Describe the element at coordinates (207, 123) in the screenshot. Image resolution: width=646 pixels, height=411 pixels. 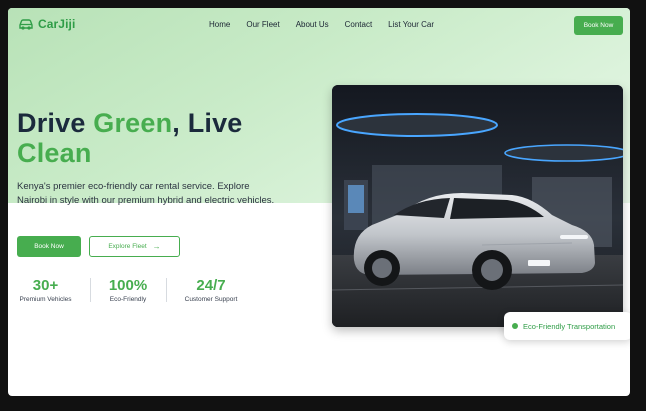
I see `headline-part-2: , Live` at that location.